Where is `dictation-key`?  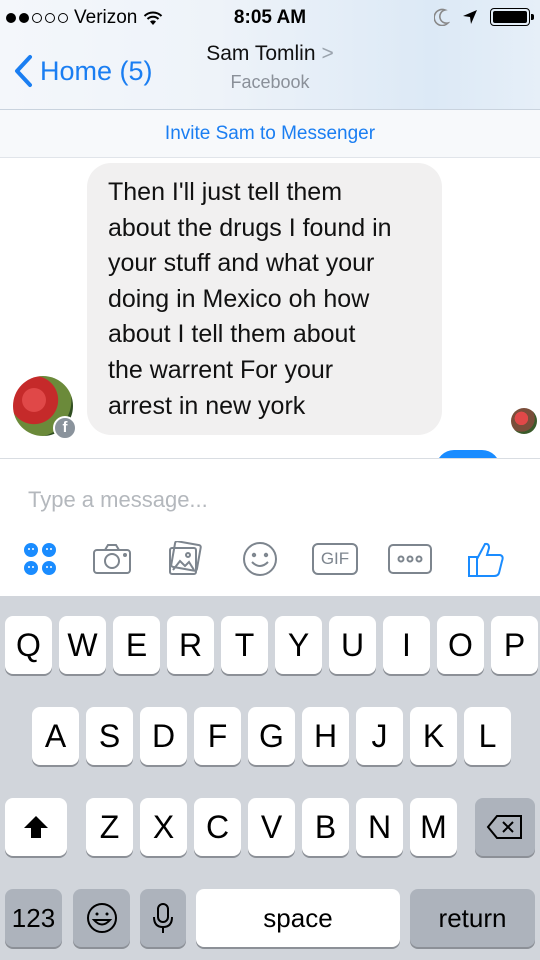 dictation-key is located at coordinates (163, 918).